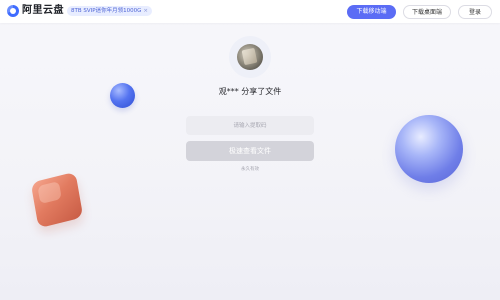  Describe the element at coordinates (427, 12) in the screenshot. I see `download-desktop-button: 下载桌面端` at that location.